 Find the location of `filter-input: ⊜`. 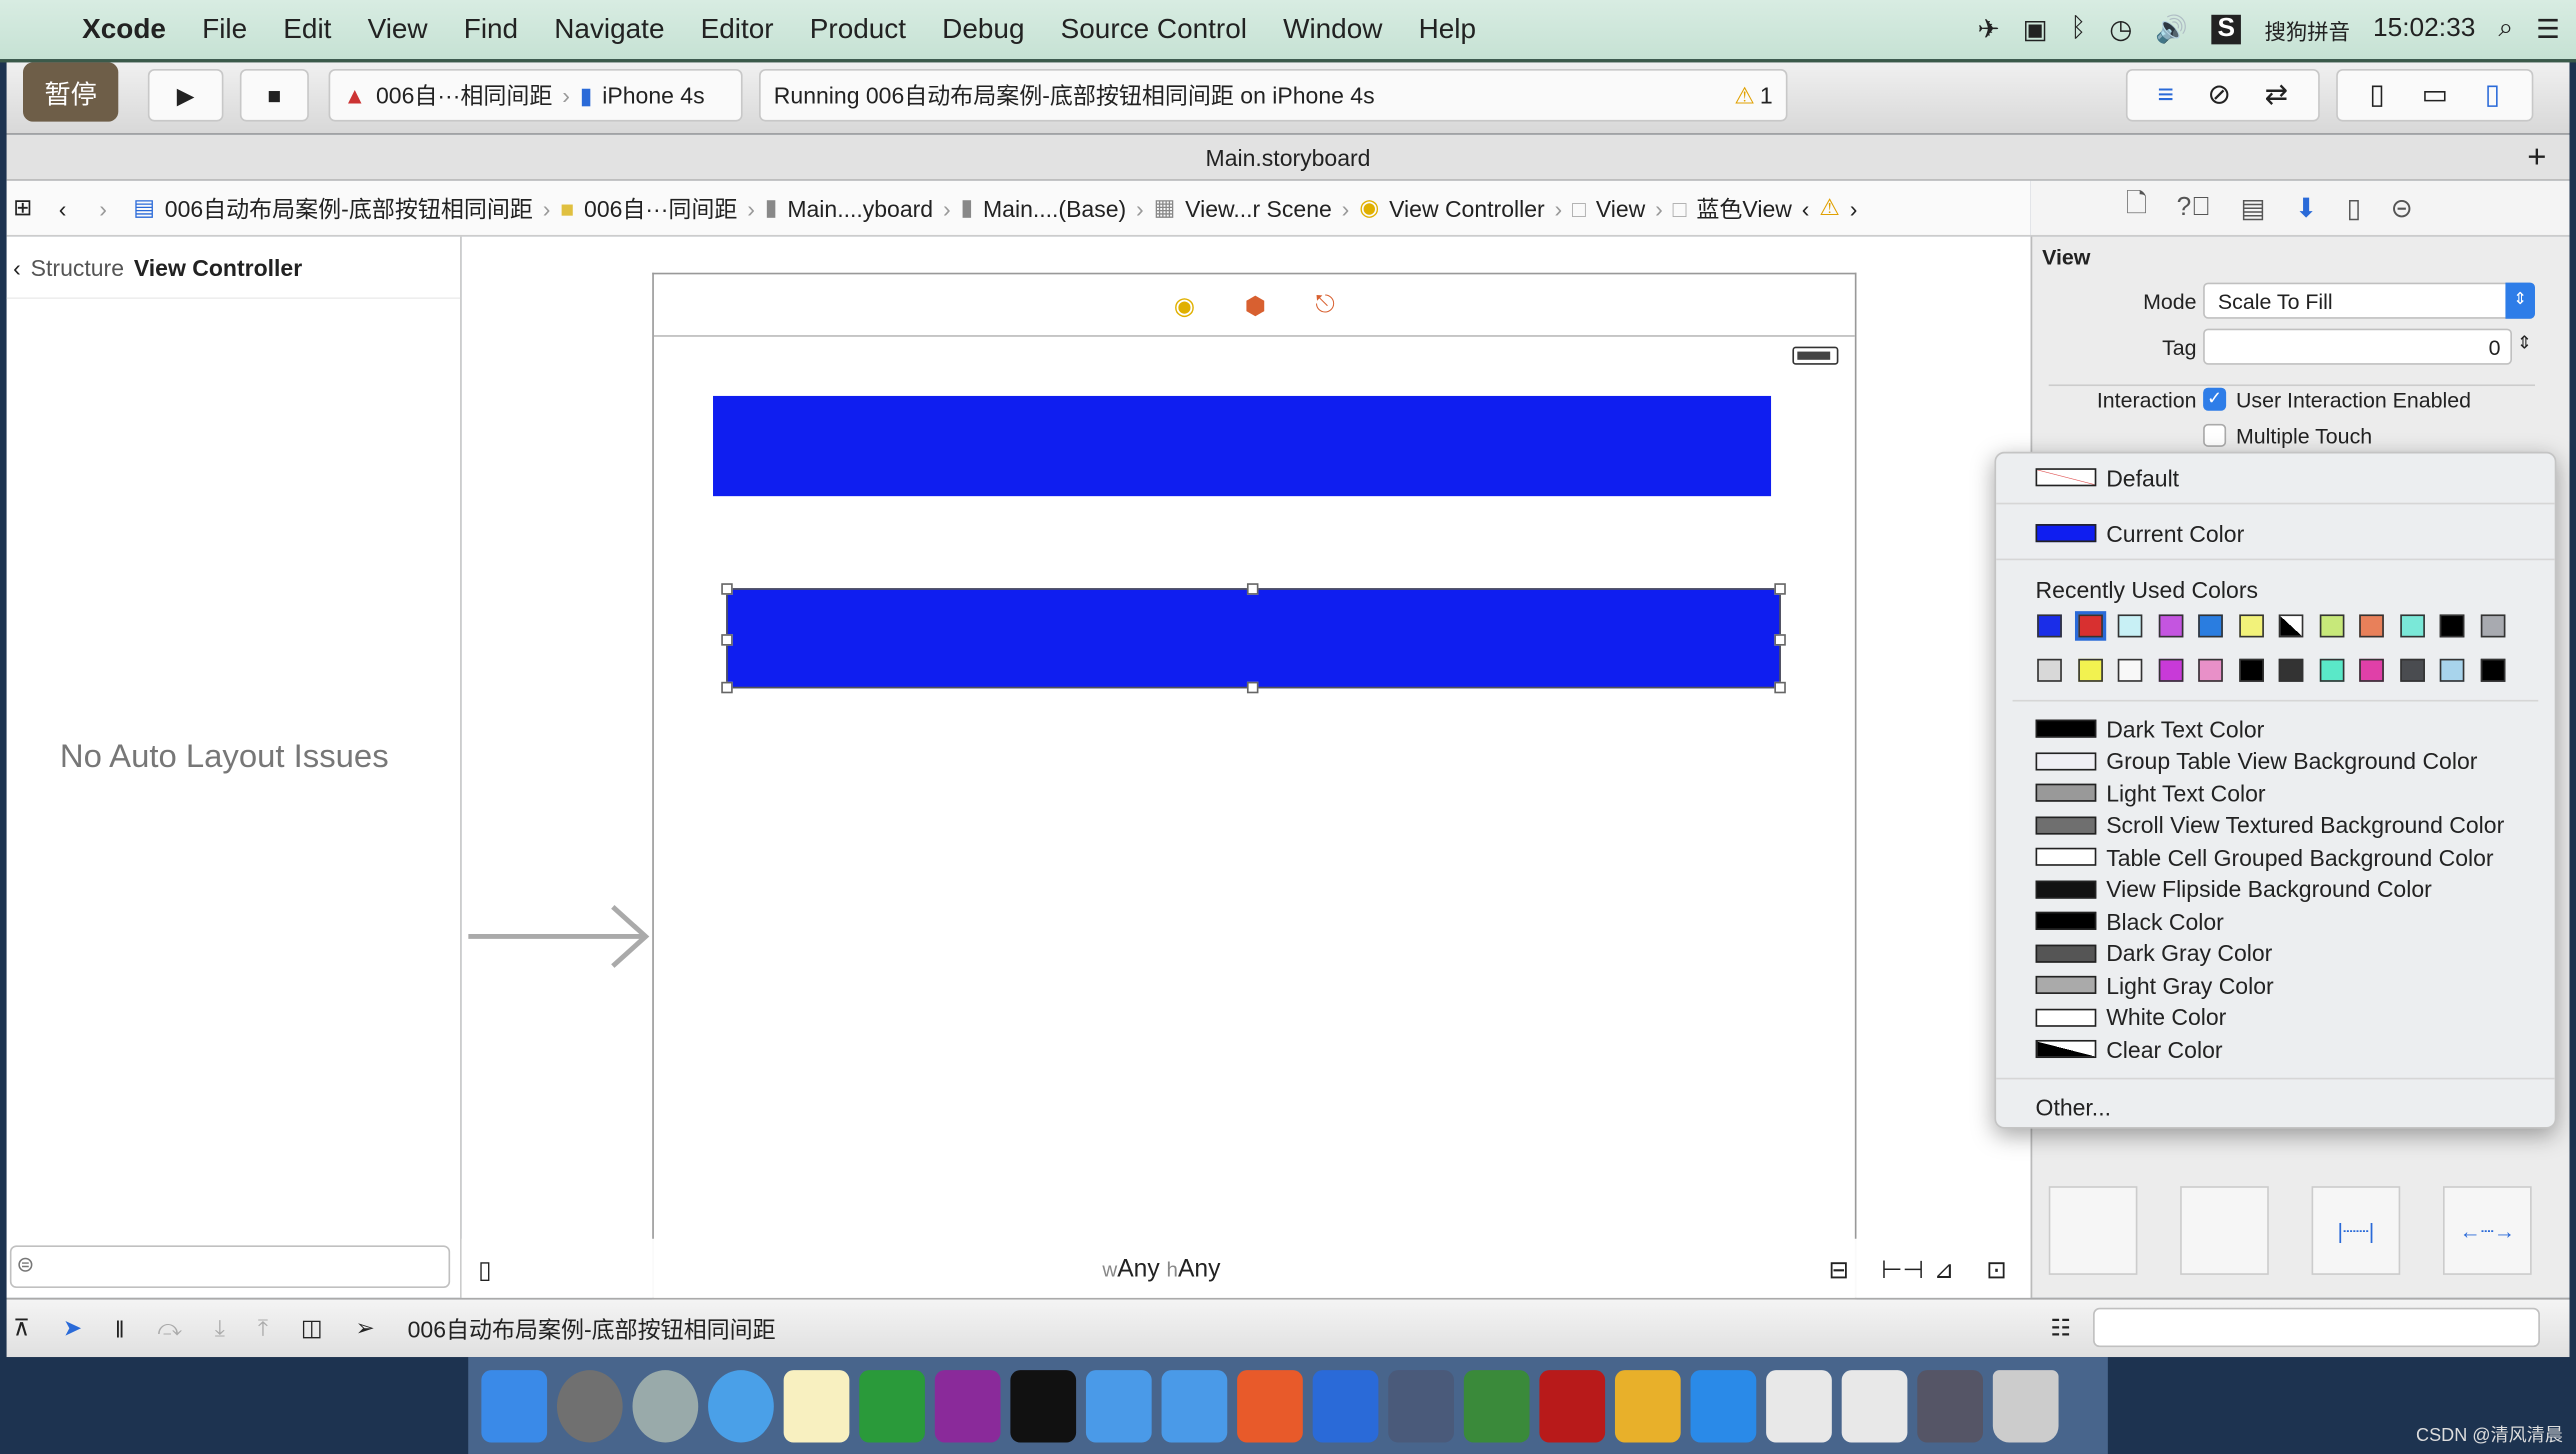

filter-input: ⊜ is located at coordinates (230, 1267).